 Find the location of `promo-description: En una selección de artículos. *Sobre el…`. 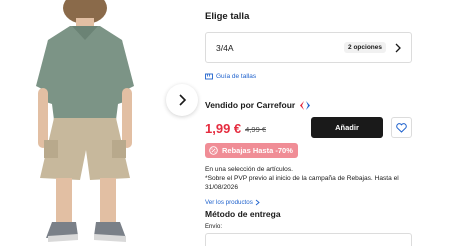

promo-description: En una selección de artículos. *Sobre el… is located at coordinates (302, 178).